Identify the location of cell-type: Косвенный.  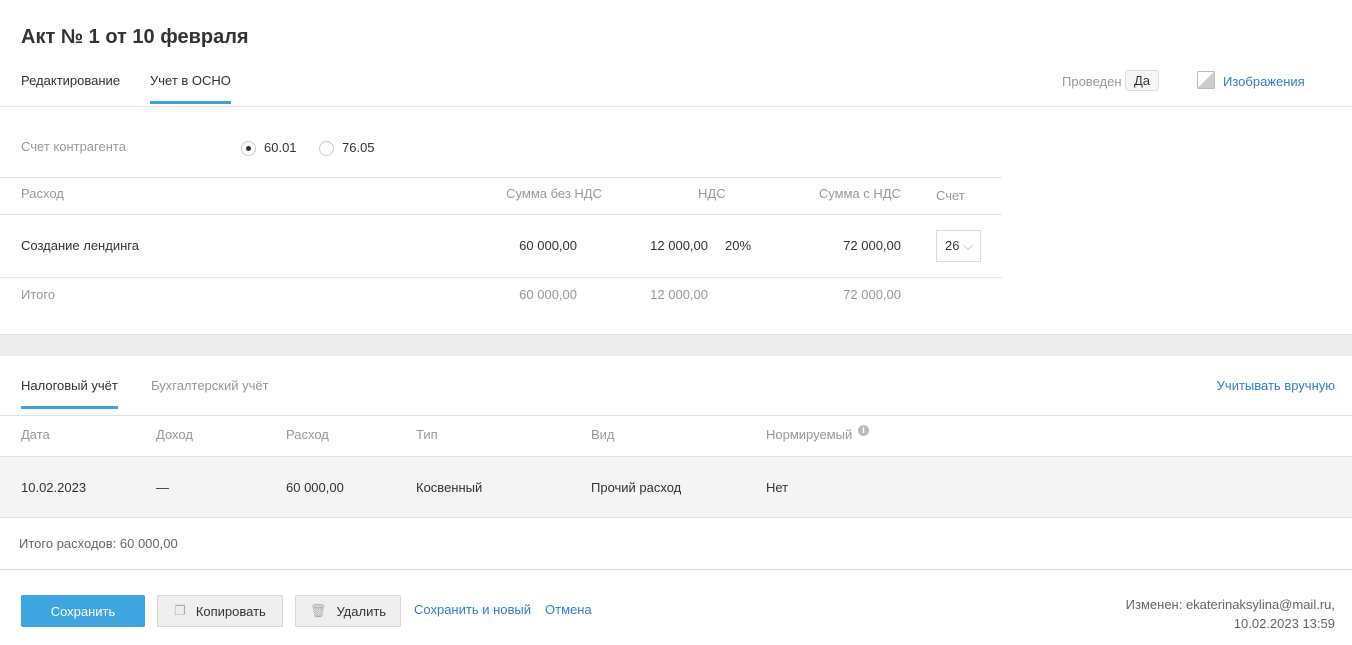
(449, 487).